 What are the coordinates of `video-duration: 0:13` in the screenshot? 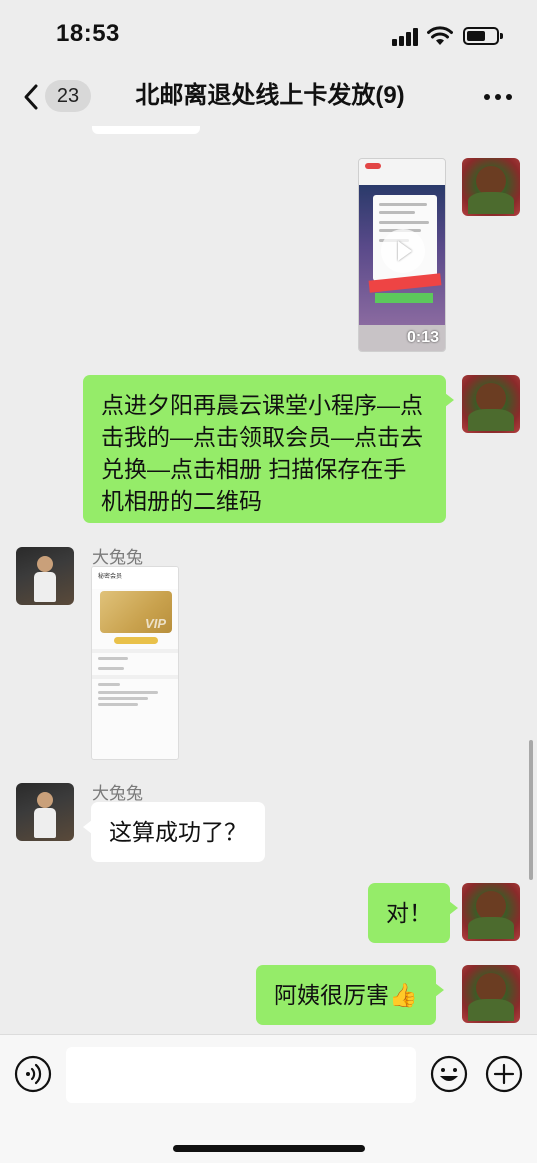 It's located at (422, 337).